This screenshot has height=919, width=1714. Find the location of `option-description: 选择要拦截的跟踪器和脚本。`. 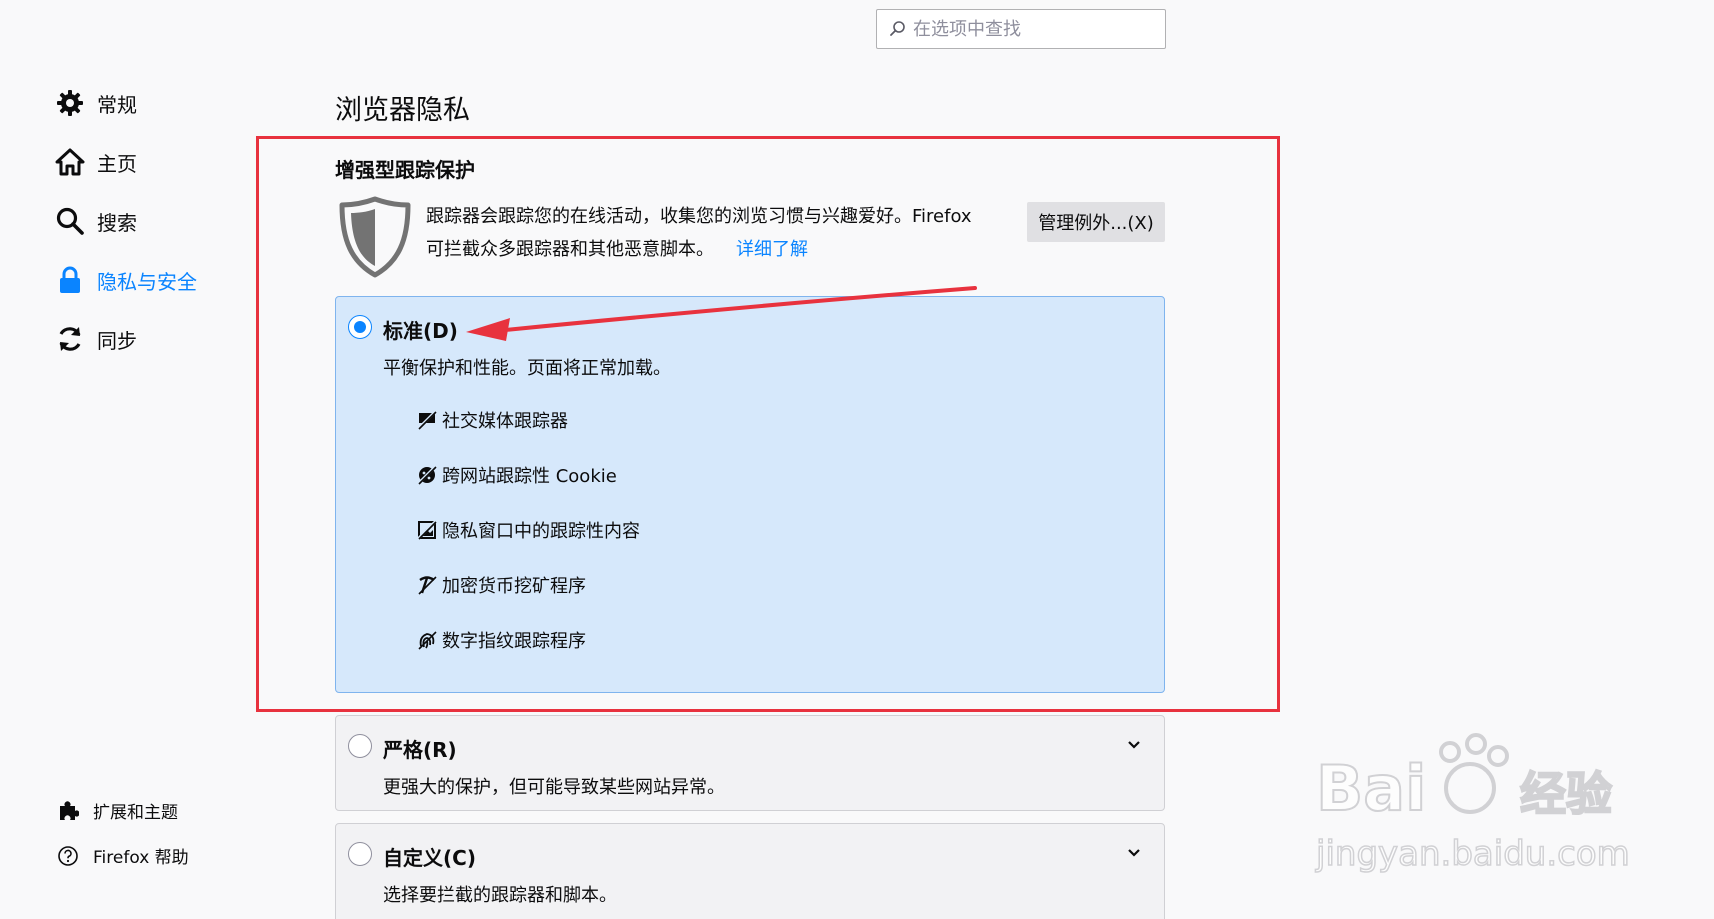

option-description: 选择要拦截的跟踪器和脚本。 is located at coordinates (500, 895).